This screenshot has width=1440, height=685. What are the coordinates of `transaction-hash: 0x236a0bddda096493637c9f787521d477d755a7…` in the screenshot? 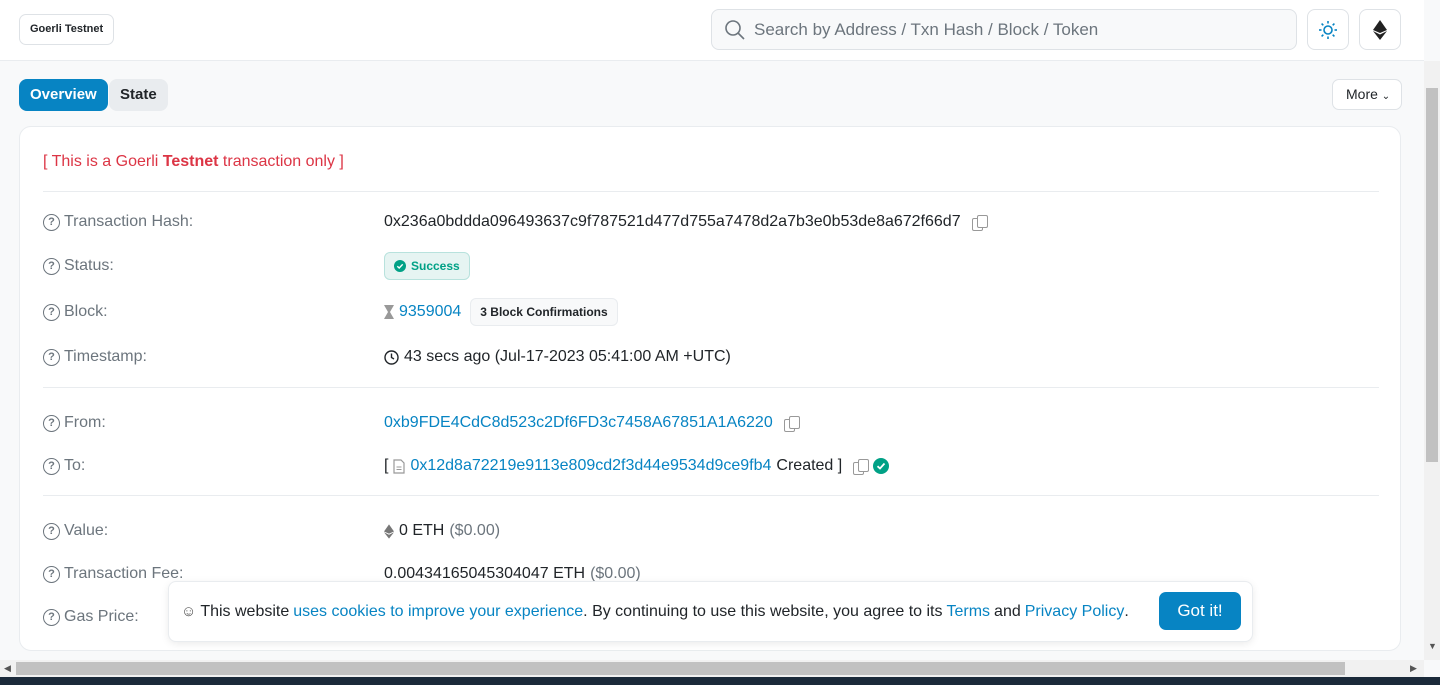 It's located at (672, 221).